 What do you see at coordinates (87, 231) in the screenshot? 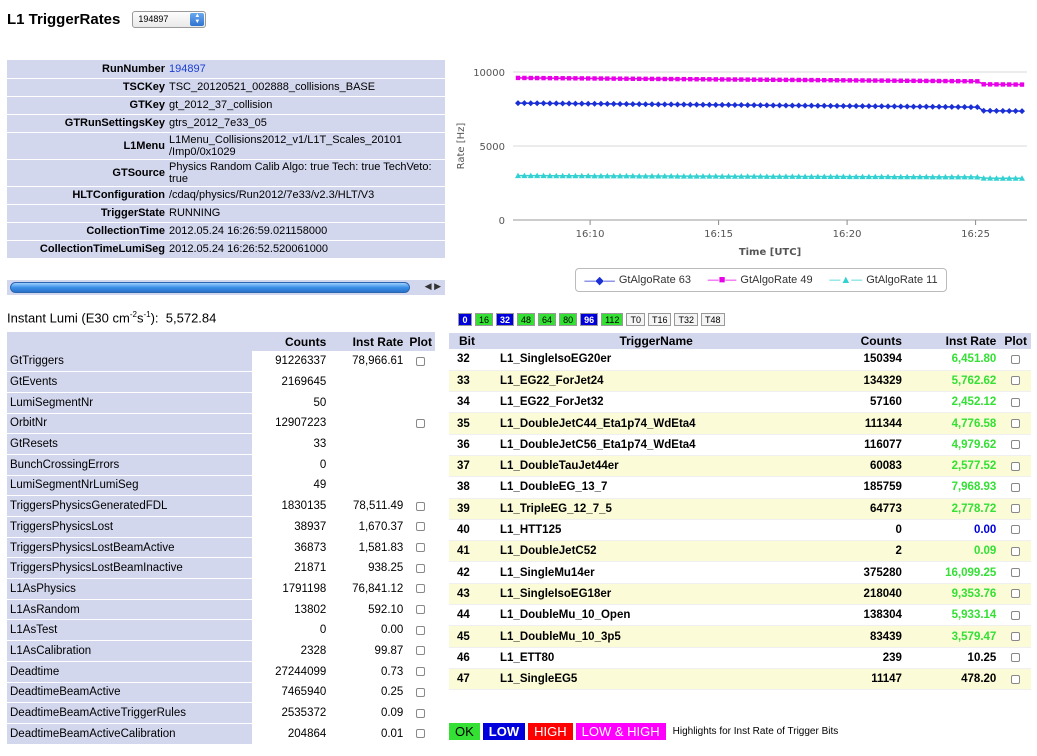
I see `info-key: CollectionTime` at bounding box center [87, 231].